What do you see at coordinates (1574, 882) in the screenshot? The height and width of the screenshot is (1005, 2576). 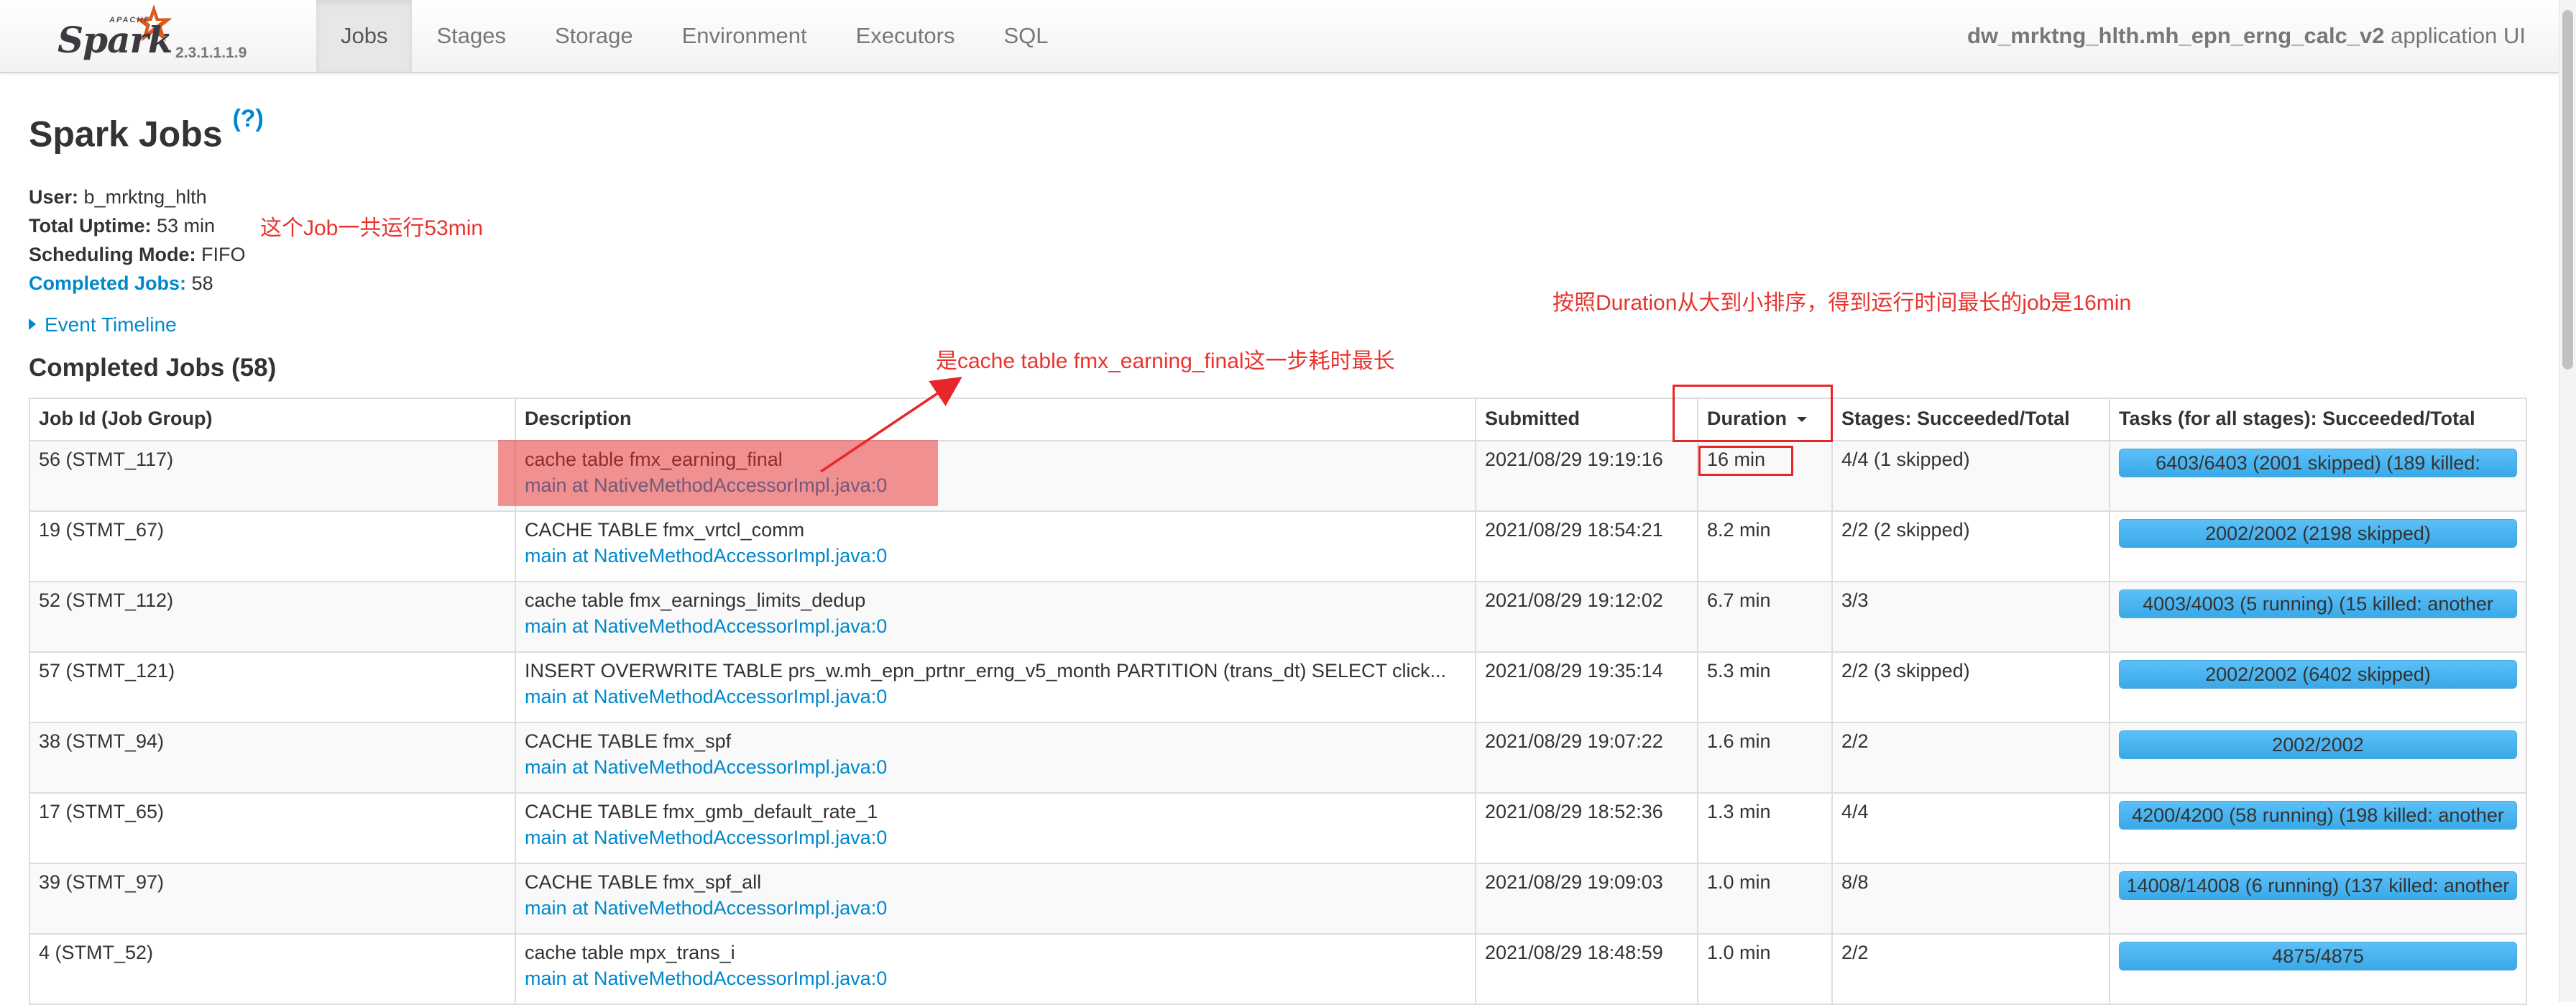 I see `job-submitted: 2021/08/29 19:09:03` at bounding box center [1574, 882].